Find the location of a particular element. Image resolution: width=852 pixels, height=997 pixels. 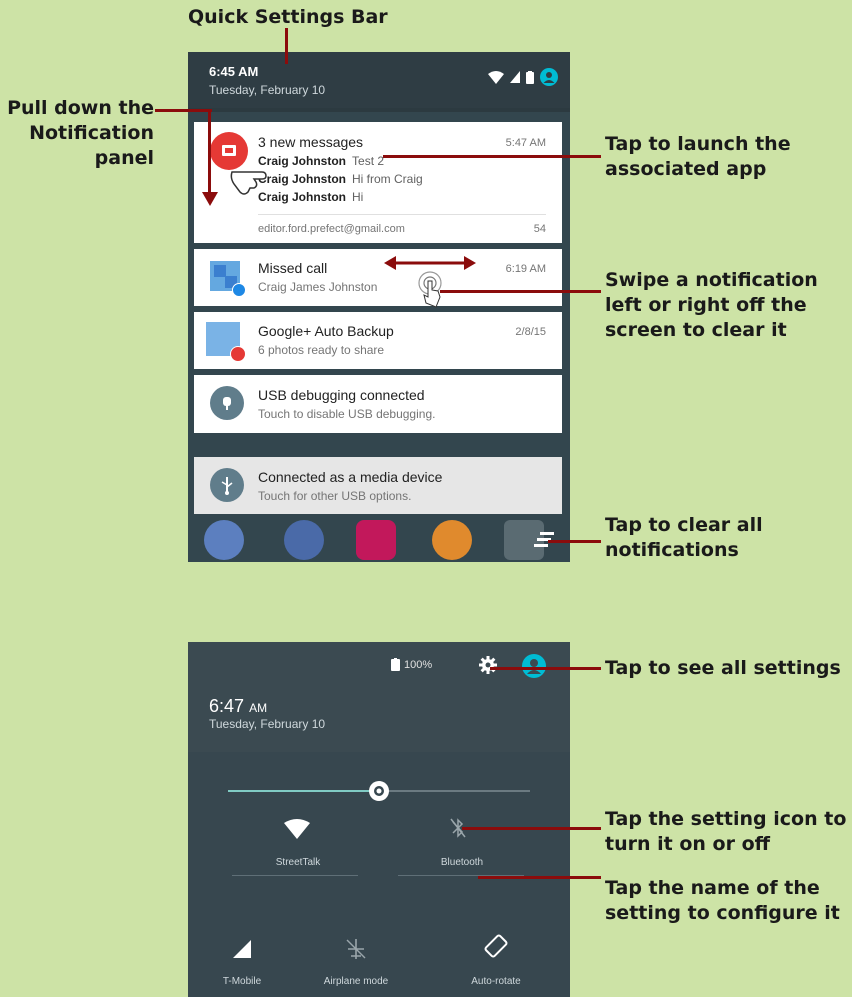

notification-title: Connected as a media device is located at coordinates (350, 477).